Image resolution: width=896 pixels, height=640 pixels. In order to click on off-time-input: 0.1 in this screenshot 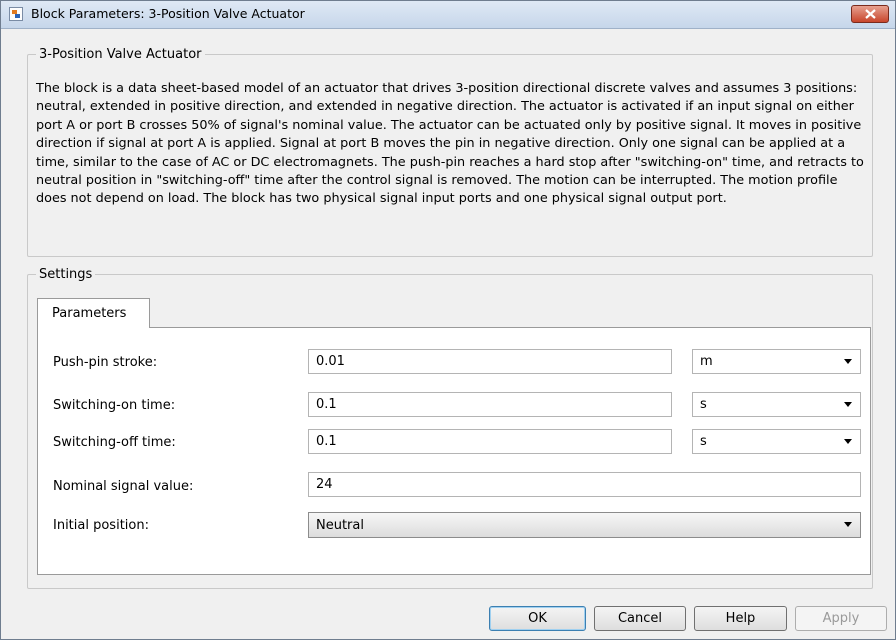, I will do `click(490, 441)`.